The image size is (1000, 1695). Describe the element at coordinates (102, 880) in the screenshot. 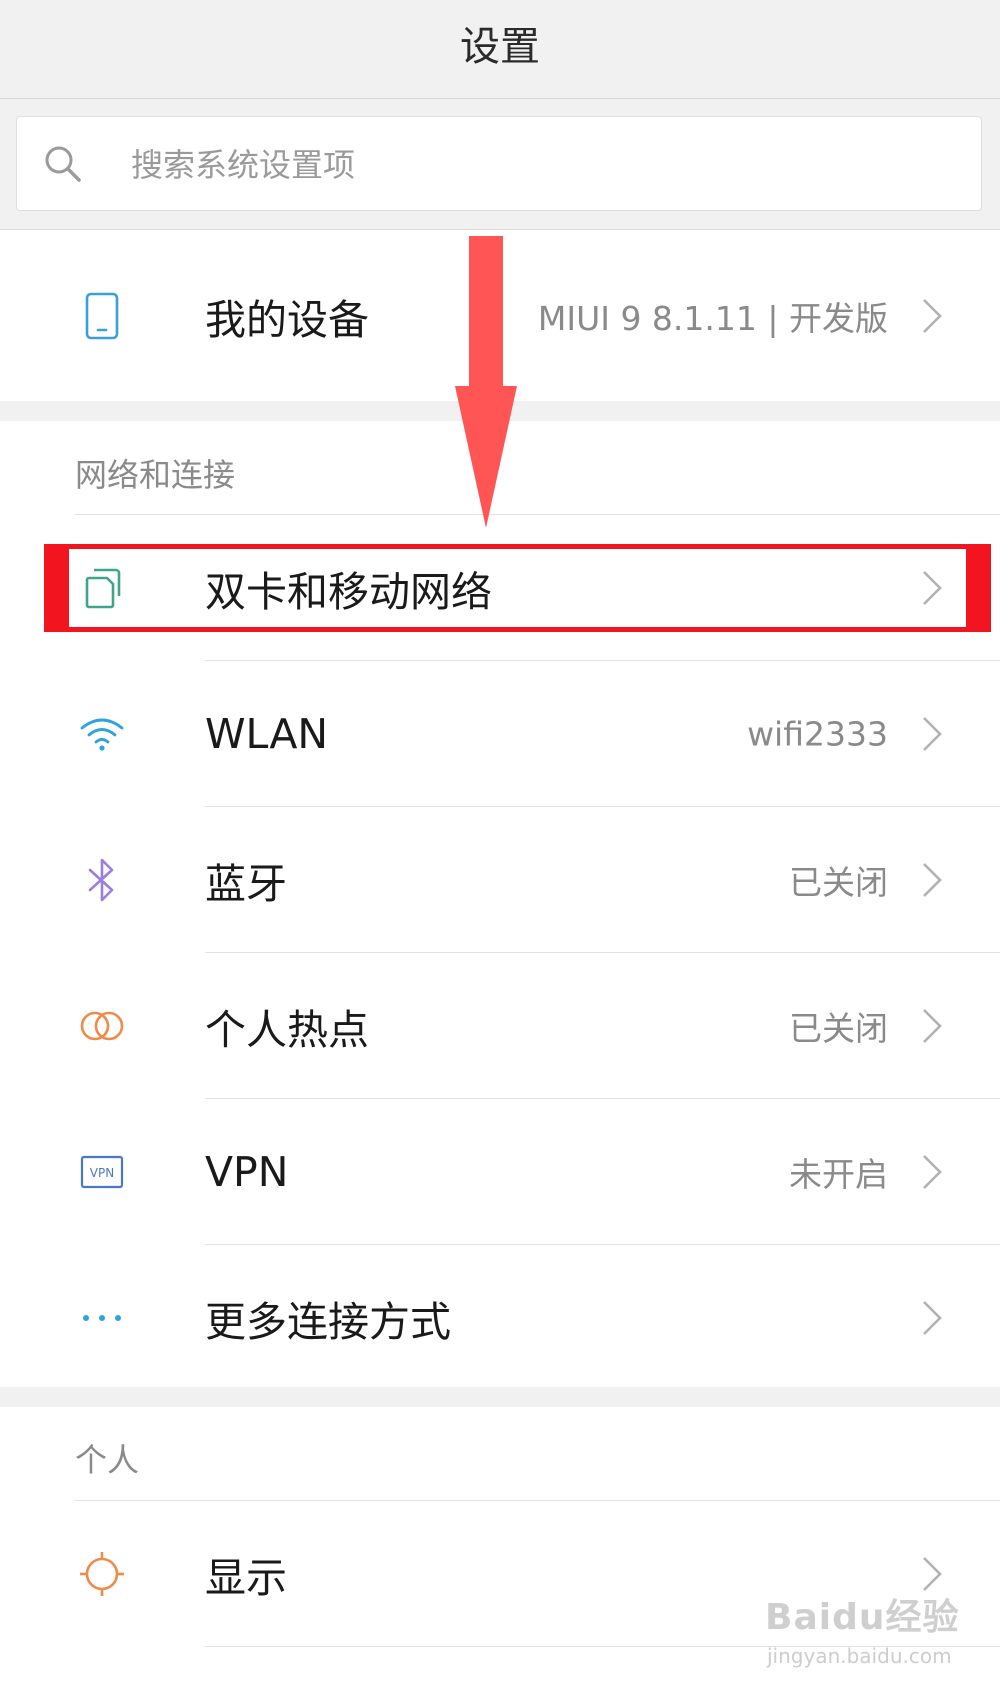

I see `bluetooth-icon` at that location.